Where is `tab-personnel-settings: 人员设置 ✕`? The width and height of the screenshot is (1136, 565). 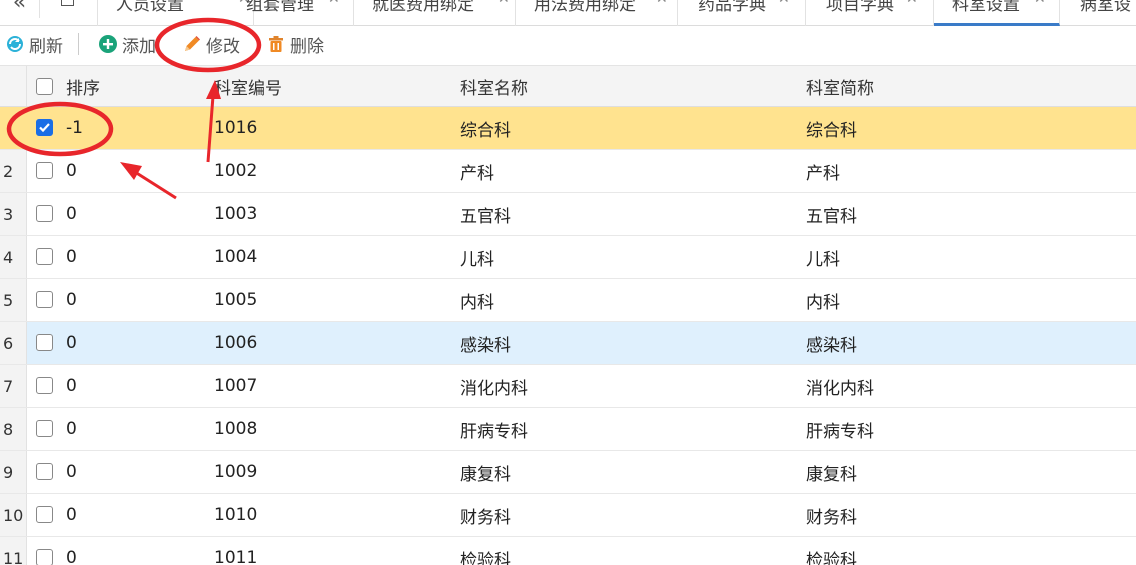
tab-personnel-settings: 人员设置 ✕ is located at coordinates (176, 13).